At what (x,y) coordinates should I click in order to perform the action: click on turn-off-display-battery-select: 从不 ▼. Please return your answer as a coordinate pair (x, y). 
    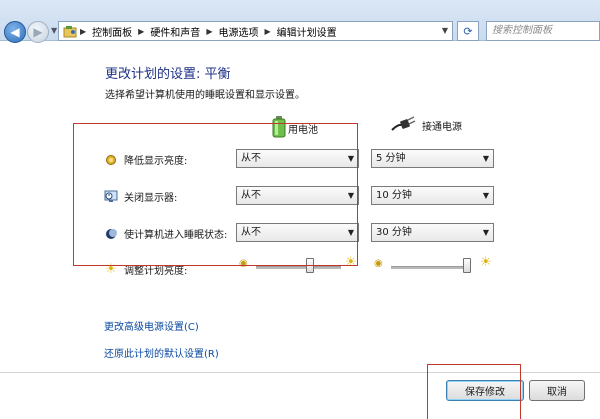
    Looking at the image, I should click on (297, 195).